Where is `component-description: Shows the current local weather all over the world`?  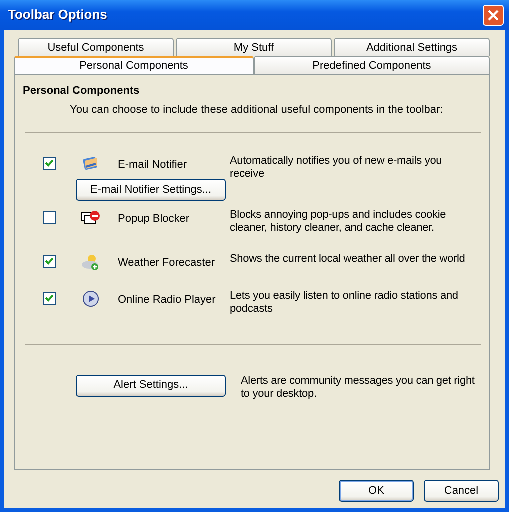 component-description: Shows the current local weather all over the world is located at coordinates (348, 259).